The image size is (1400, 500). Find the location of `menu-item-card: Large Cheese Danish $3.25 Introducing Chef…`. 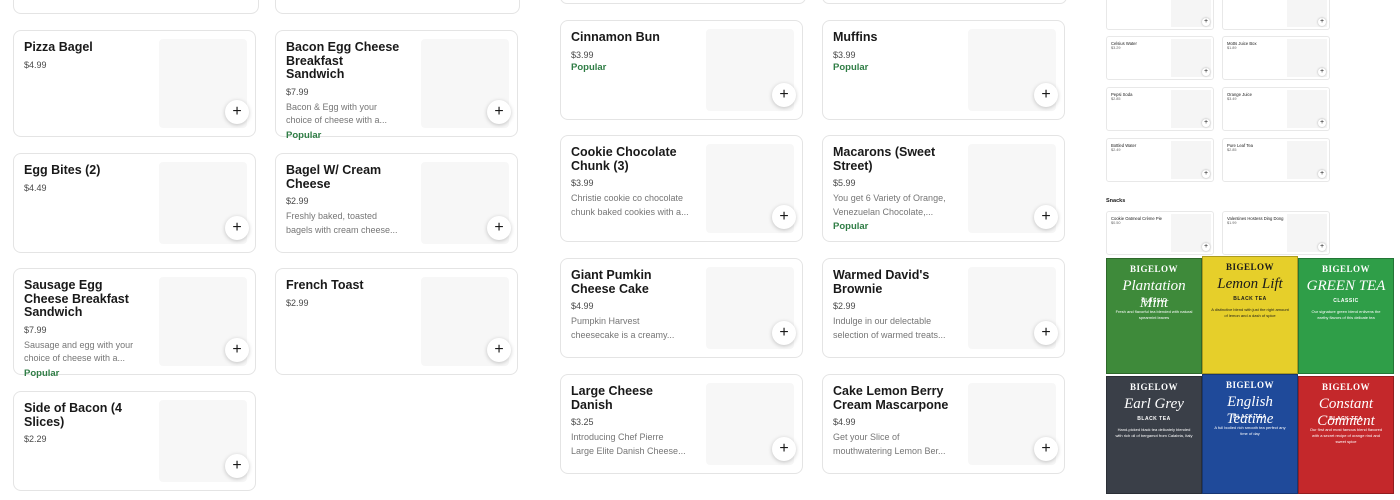

menu-item-card: Large Cheese Danish $3.25 Introducing Chef… is located at coordinates (681, 424).